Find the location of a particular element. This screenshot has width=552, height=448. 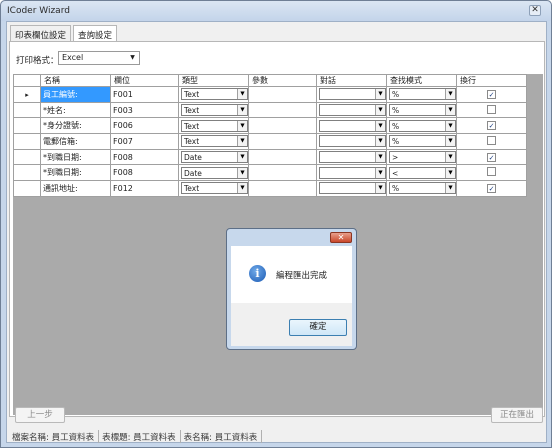

cell-name: 通訊地址: is located at coordinates (75, 188).